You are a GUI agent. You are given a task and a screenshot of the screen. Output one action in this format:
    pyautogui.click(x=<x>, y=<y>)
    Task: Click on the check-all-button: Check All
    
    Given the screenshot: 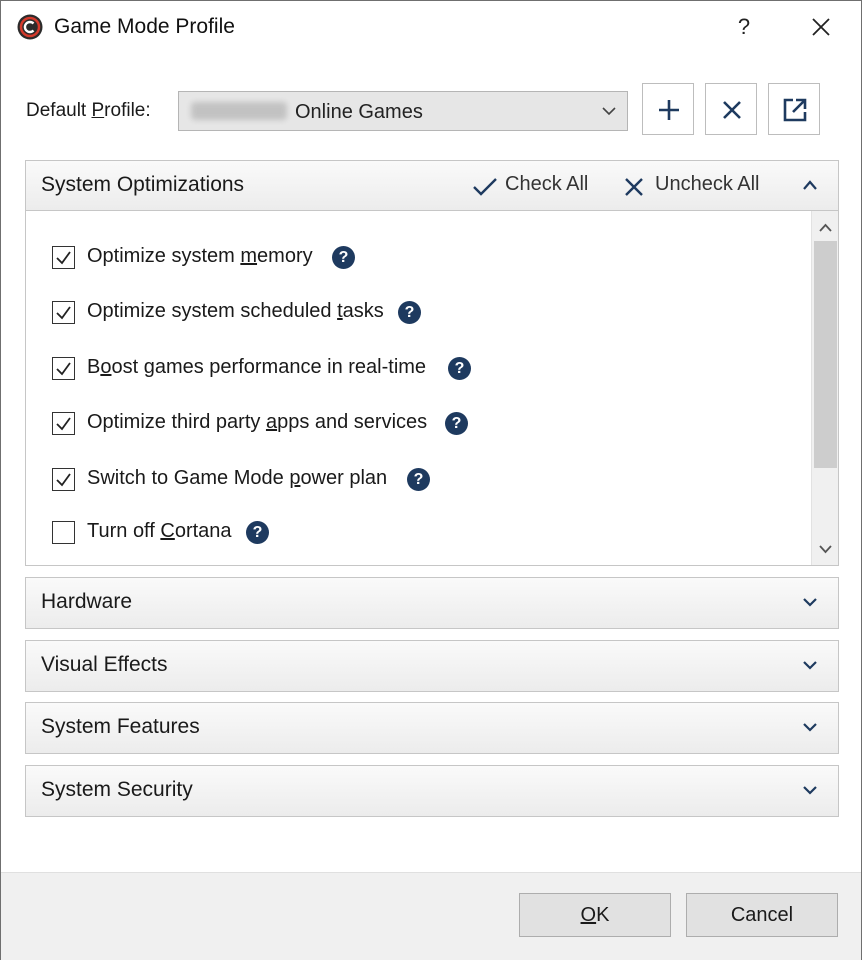 What is the action you would take?
    pyautogui.click(x=537, y=186)
    